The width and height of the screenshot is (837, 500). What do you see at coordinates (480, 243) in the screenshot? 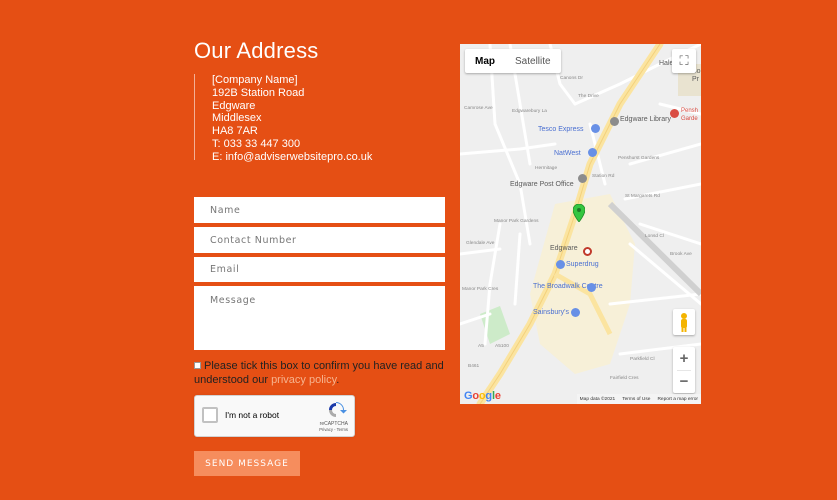
I see `street-label: Glendale Ave` at bounding box center [480, 243].